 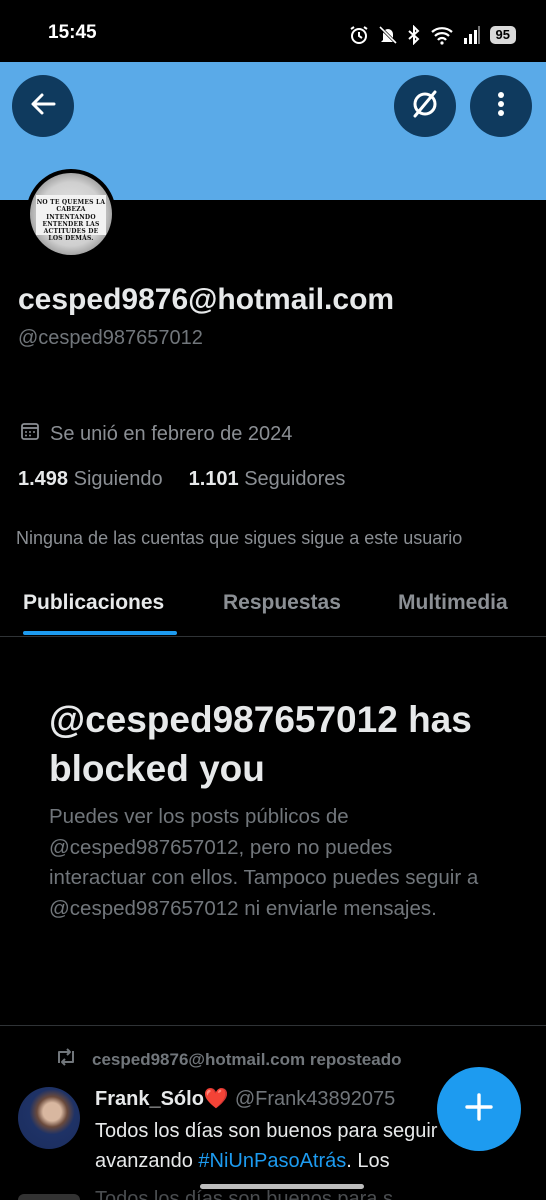 I want to click on following-link: 1.498 Siguiendo, so click(x=90, y=479).